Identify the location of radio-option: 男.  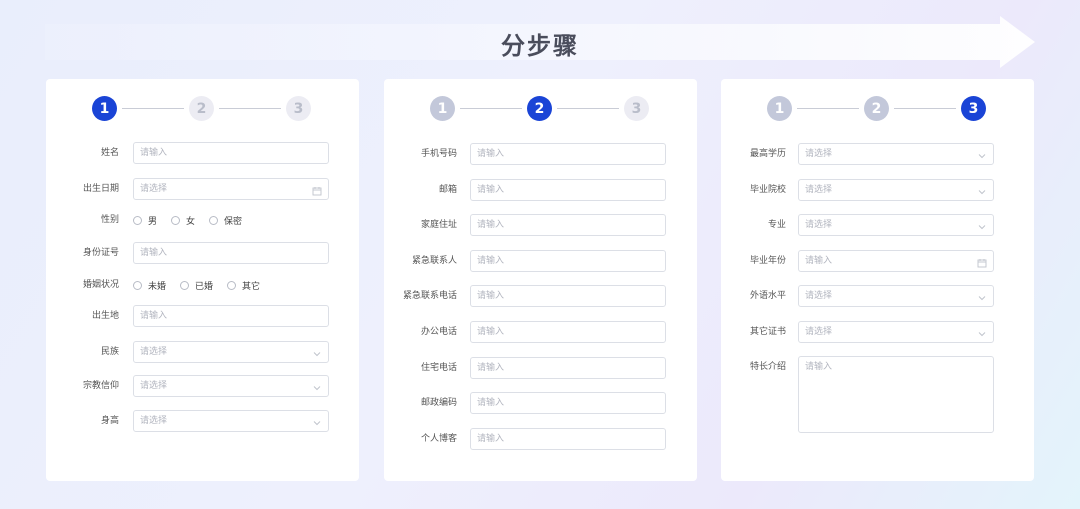
(145, 220).